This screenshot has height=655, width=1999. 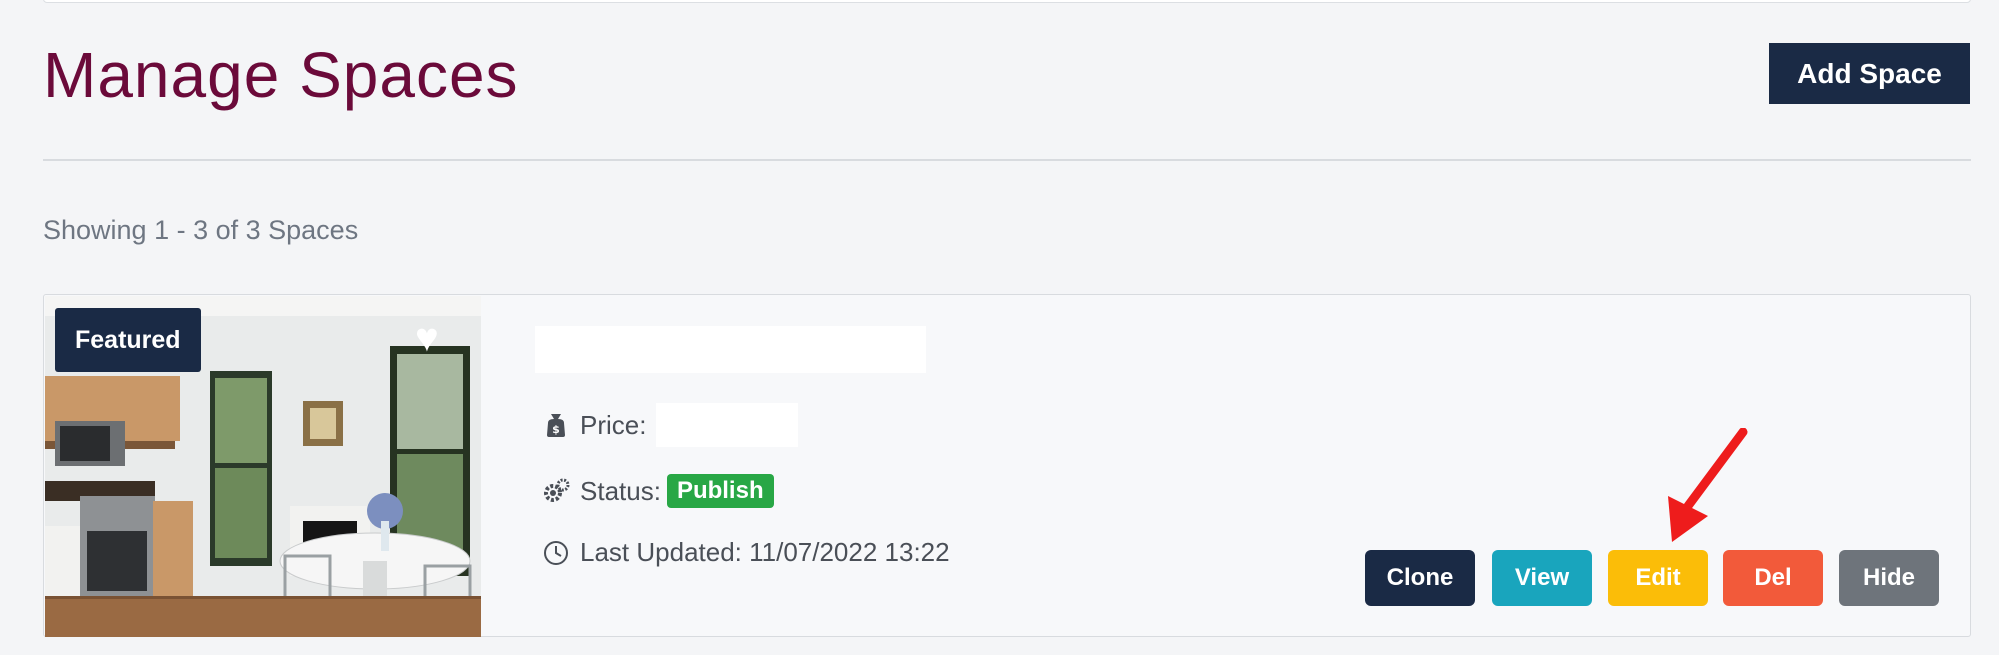 I want to click on status-badge: Publish, so click(x=720, y=491).